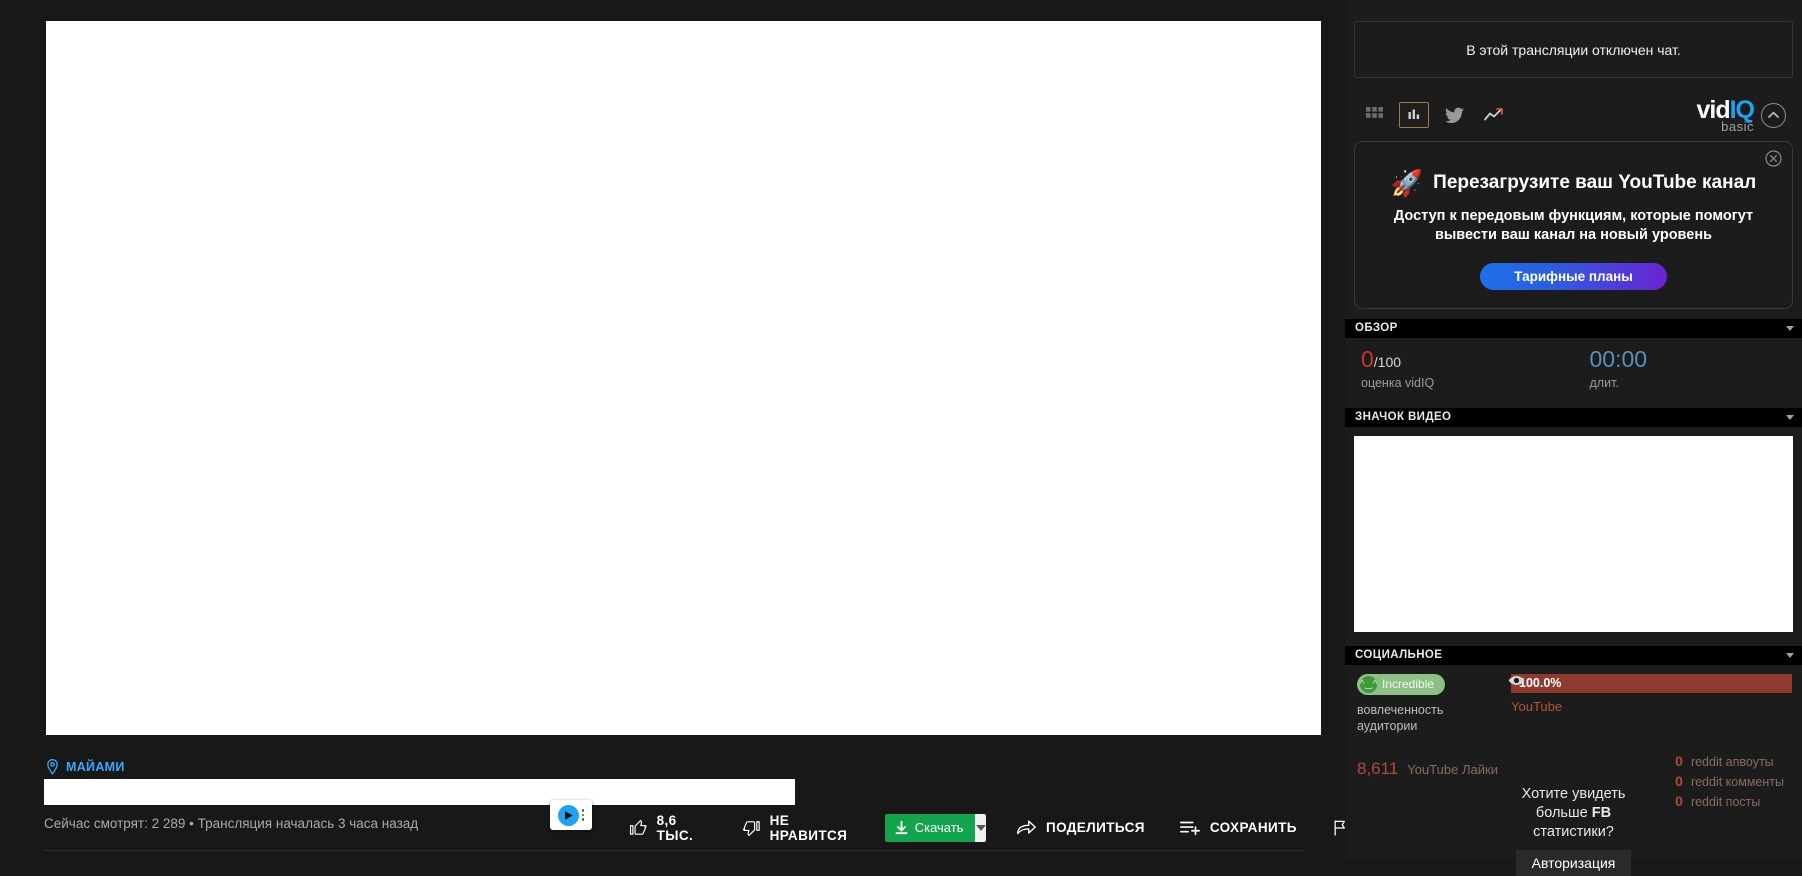 This screenshot has width=1802, height=876. What do you see at coordinates (1190, 828) in the screenshot?
I see `save-to-playlist-icon` at bounding box center [1190, 828].